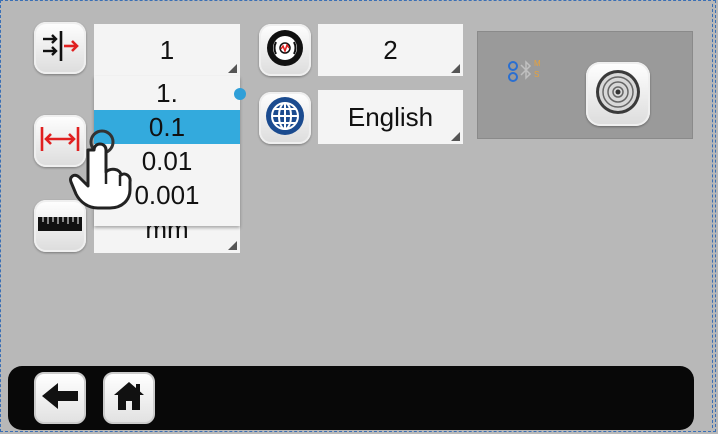  I want to click on language-value-select: English, so click(390, 117).